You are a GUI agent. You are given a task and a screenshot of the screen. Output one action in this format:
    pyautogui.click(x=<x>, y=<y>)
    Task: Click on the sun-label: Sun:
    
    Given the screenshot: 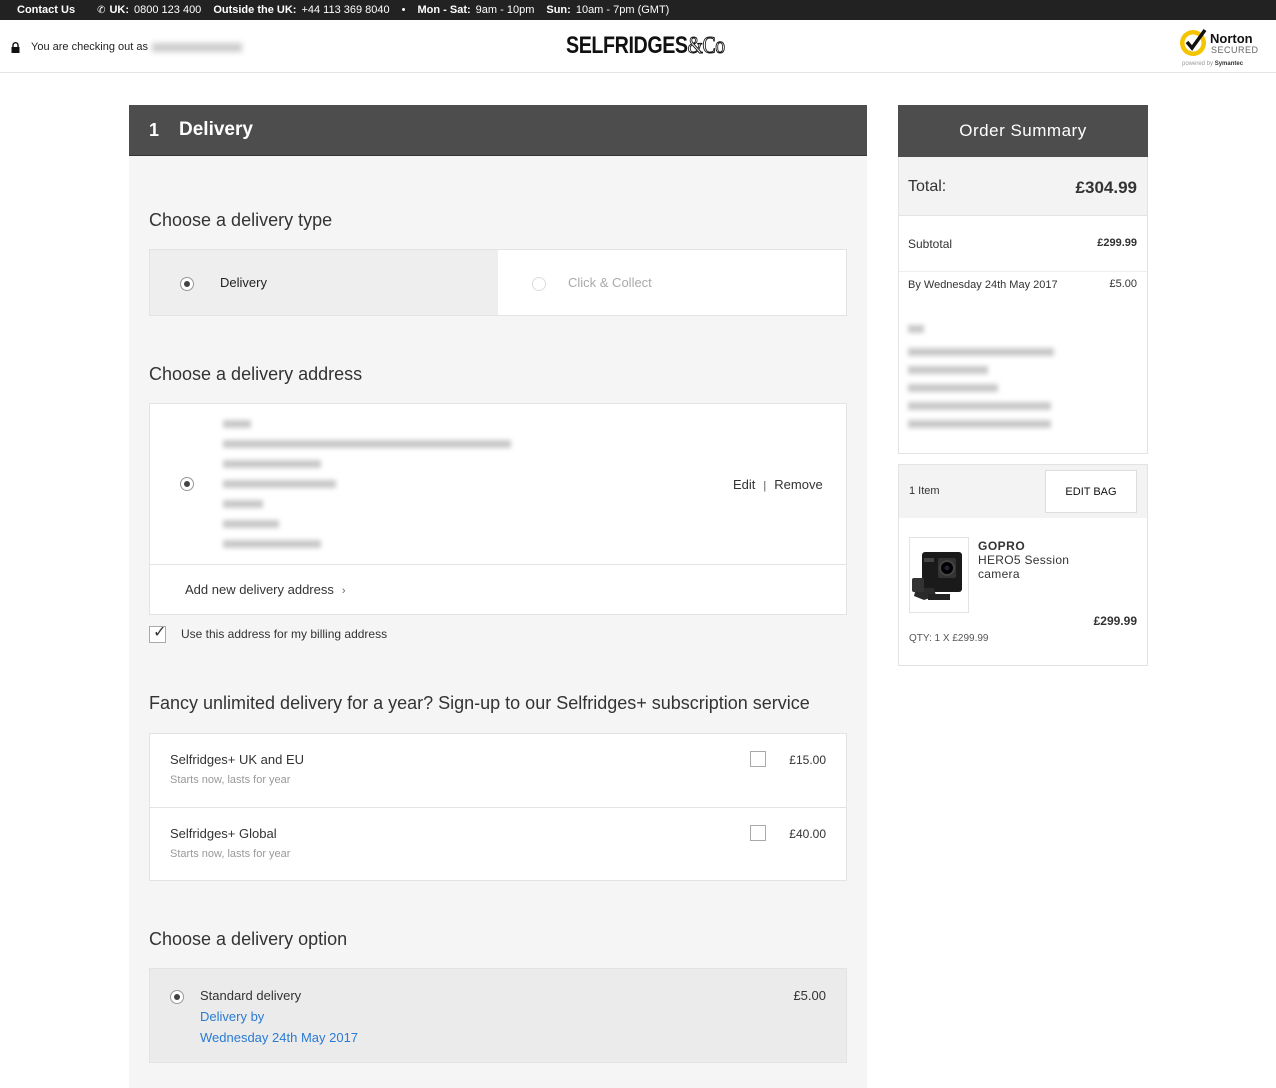 What is the action you would take?
    pyautogui.click(x=558, y=10)
    